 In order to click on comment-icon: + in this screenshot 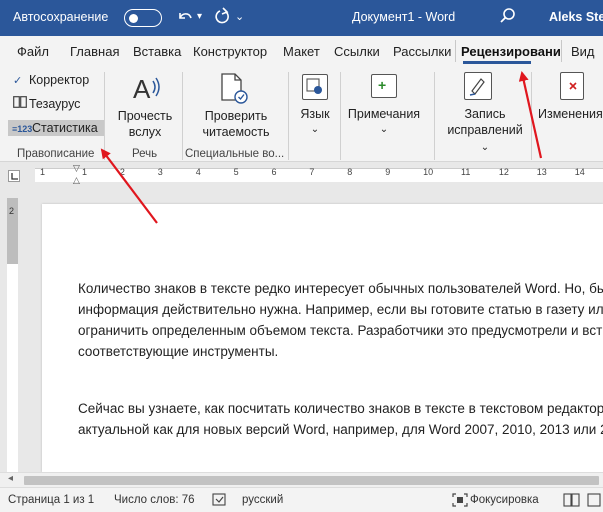, I will do `click(384, 86)`.